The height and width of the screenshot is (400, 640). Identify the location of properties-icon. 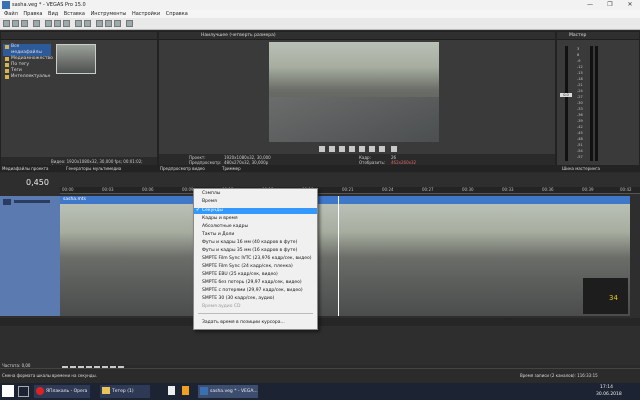
(36, 23).